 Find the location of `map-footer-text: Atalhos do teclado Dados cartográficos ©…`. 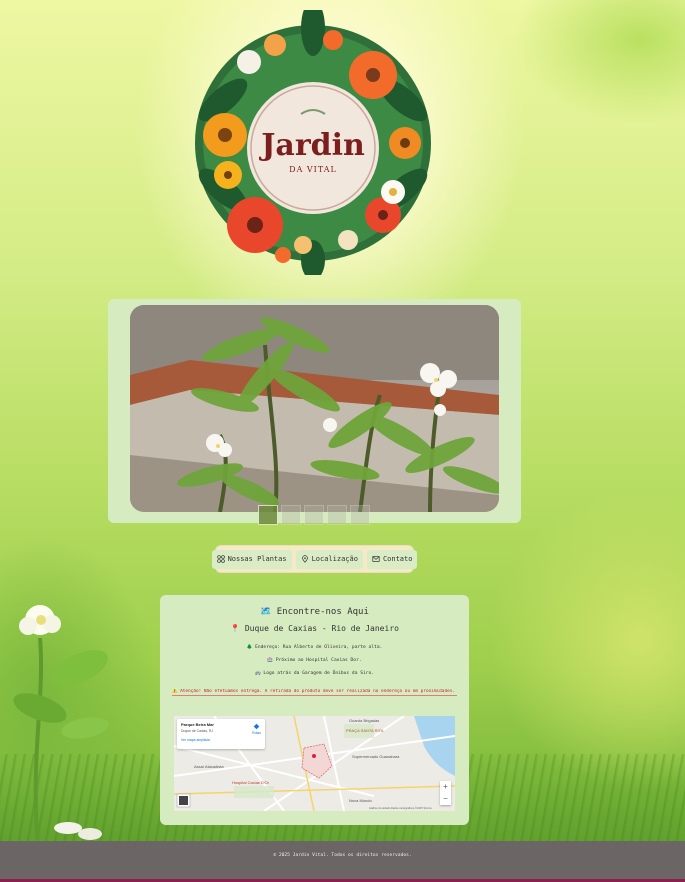

map-footer-text: Atalhos do teclado Dados cartográficos ©… is located at coordinates (400, 808).